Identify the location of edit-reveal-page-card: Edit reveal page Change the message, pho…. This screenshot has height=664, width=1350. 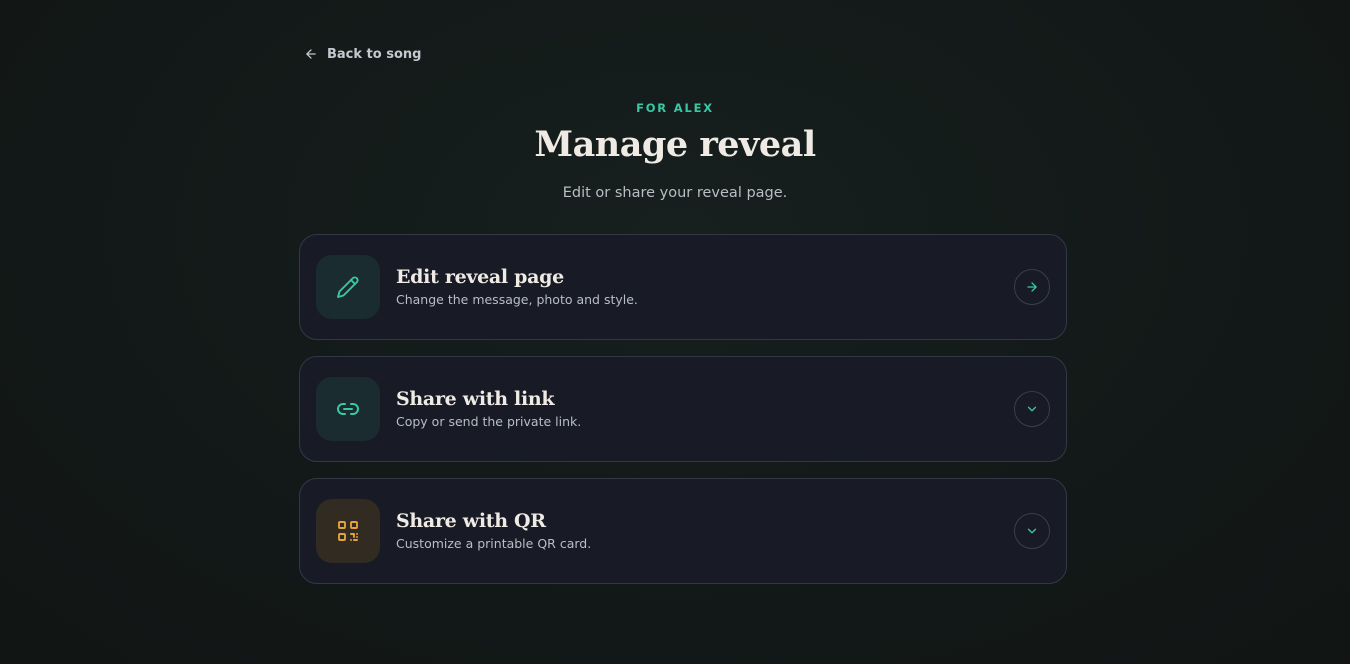
(683, 287).